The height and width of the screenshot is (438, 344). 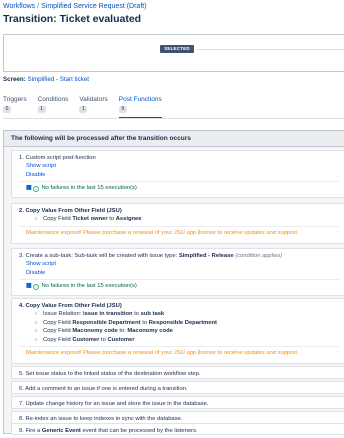 I want to click on screen-link: Simplified - Start ticket, so click(x=58, y=79).